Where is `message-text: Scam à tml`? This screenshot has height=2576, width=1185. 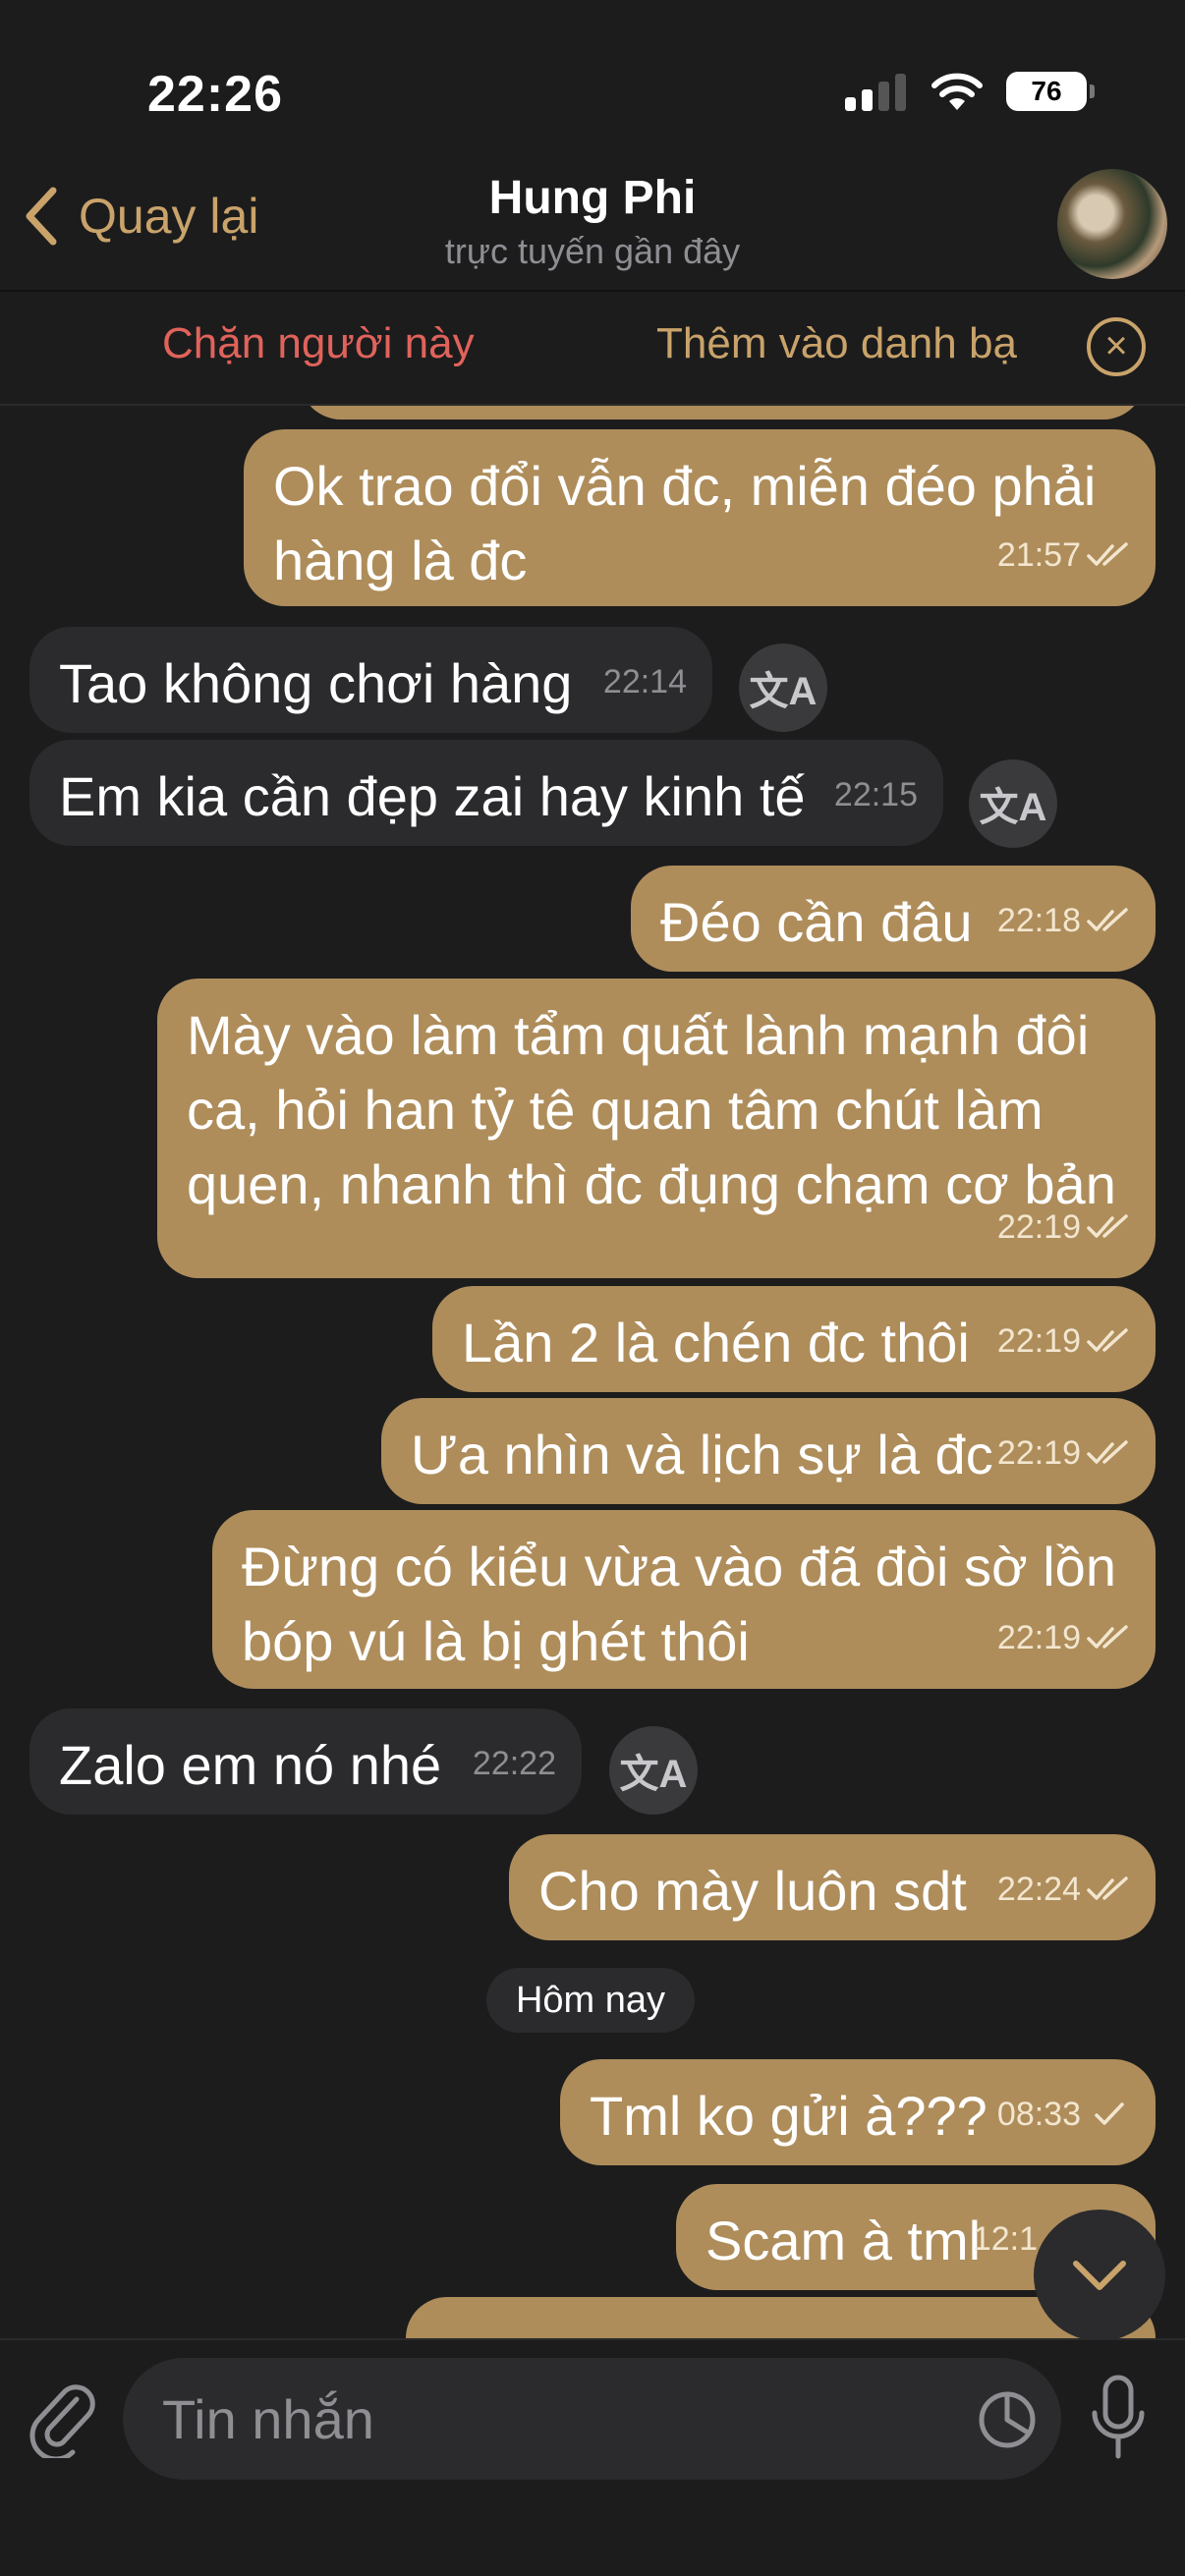
message-text: Scam à tml is located at coordinates (844, 2240).